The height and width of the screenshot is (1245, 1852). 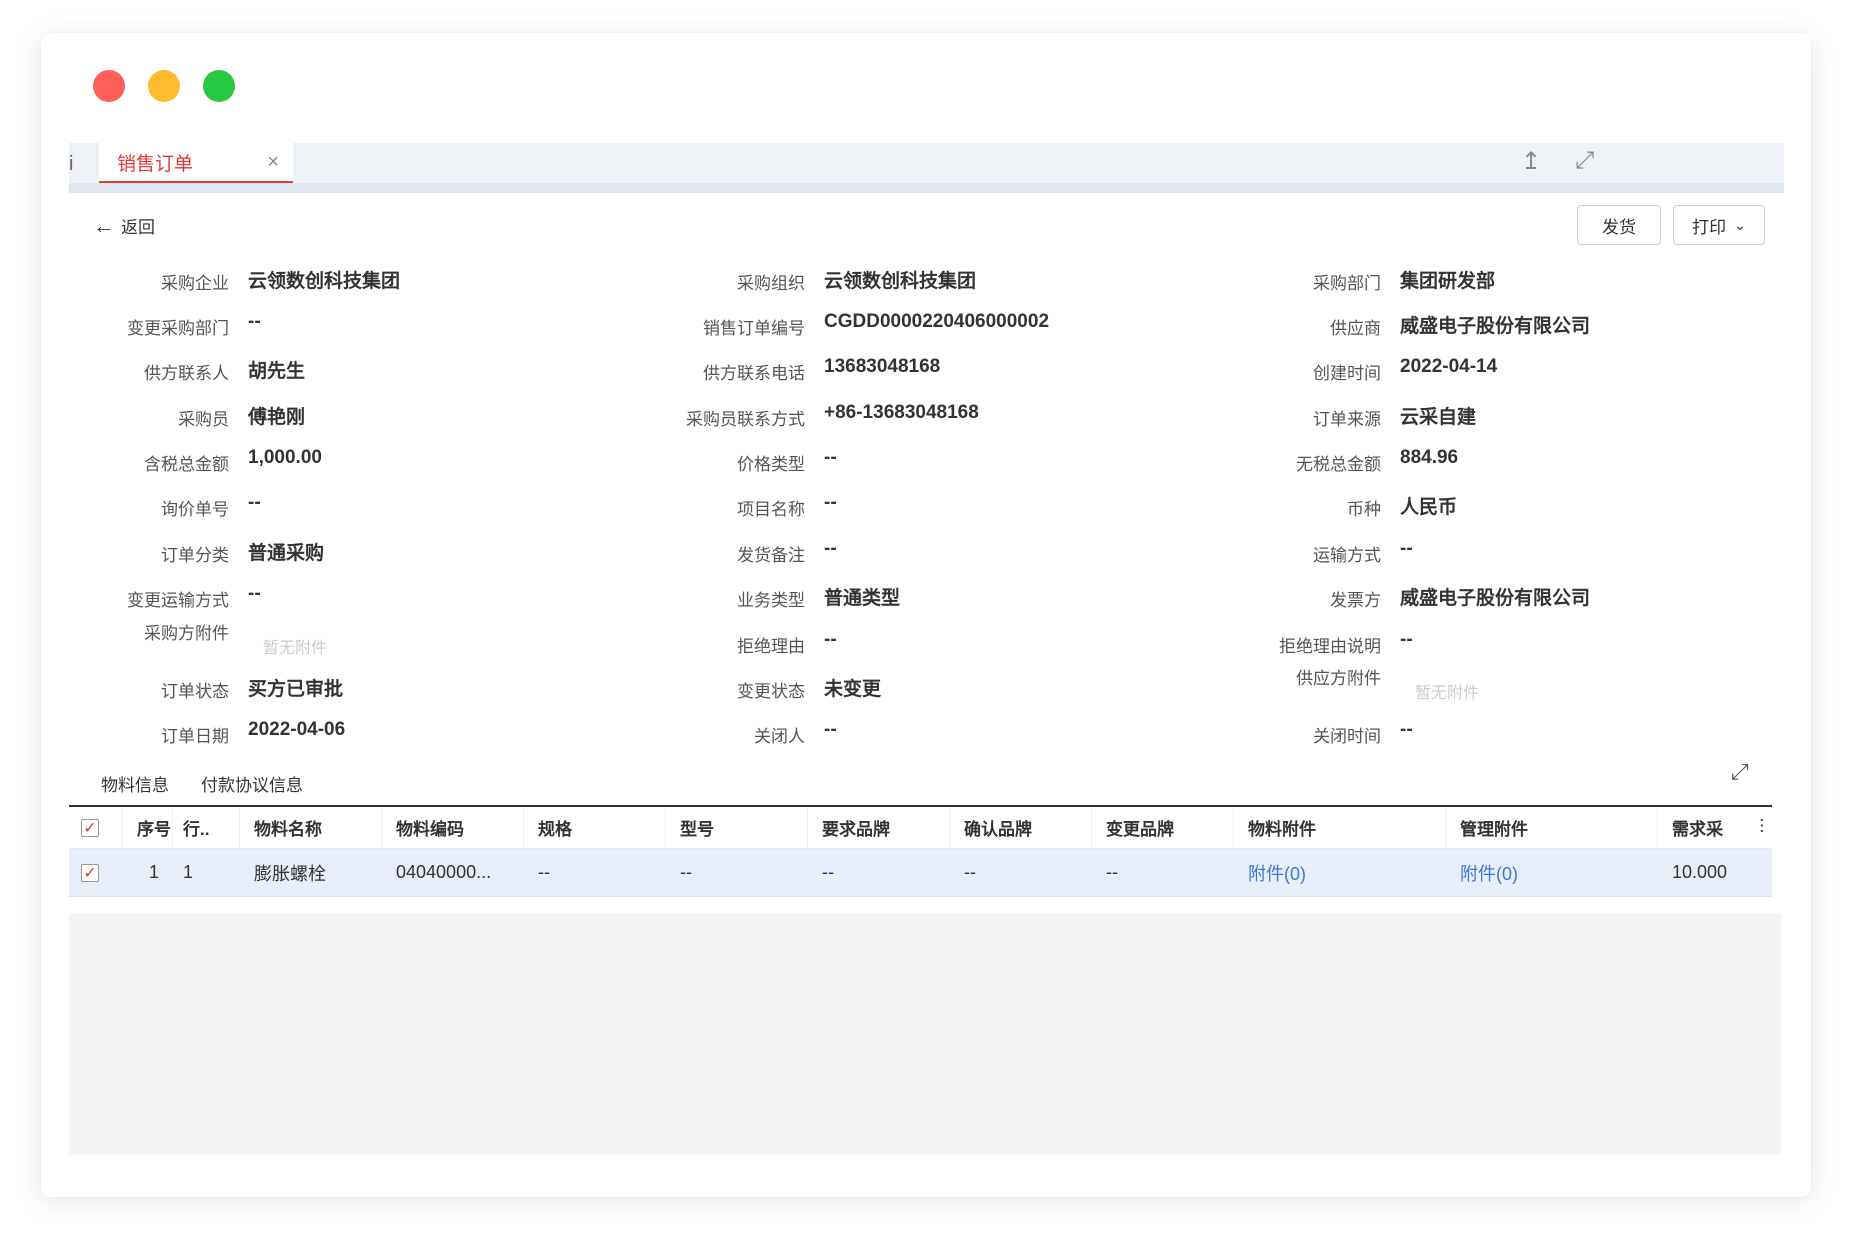 I want to click on field-buyer-contact: 采购员联系方式 +86-13683048168, so click(x=832, y=415).